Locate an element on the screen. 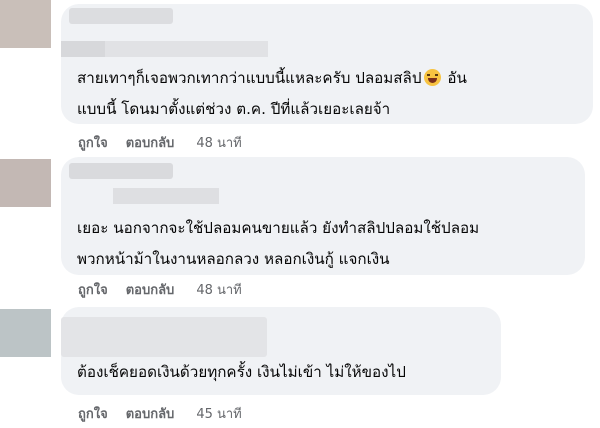  comment-actions: ถูกใจ ตอบกลับ 45 นาที is located at coordinates (160, 413).